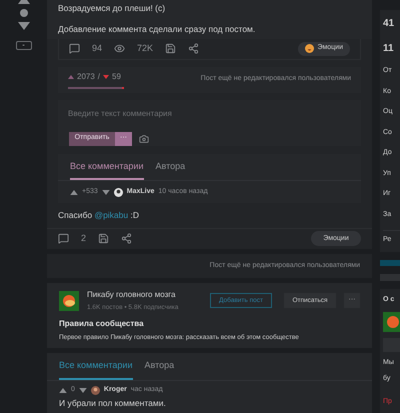 The image size is (400, 413). Describe the element at coordinates (120, 48) in the screenshot. I see `eye-icon` at that location.